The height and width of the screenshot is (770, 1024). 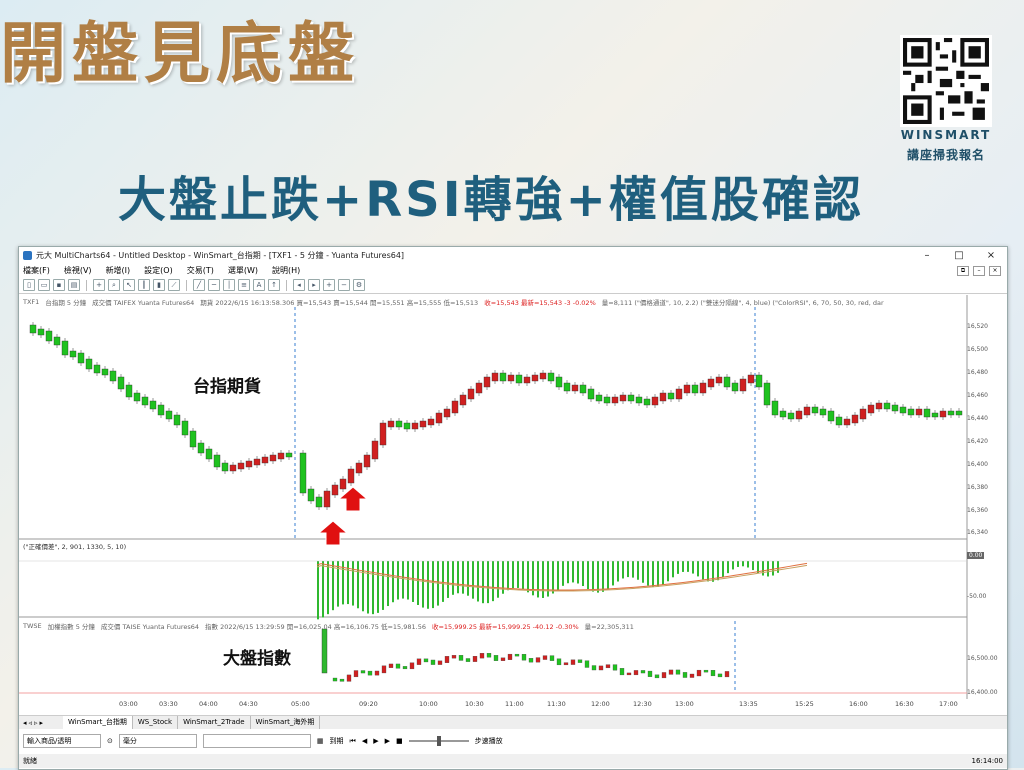 I want to click on index-status-close: 收=15,999.25 最新=15,999.25 -40.12 -0.30%, so click(x=505, y=627).